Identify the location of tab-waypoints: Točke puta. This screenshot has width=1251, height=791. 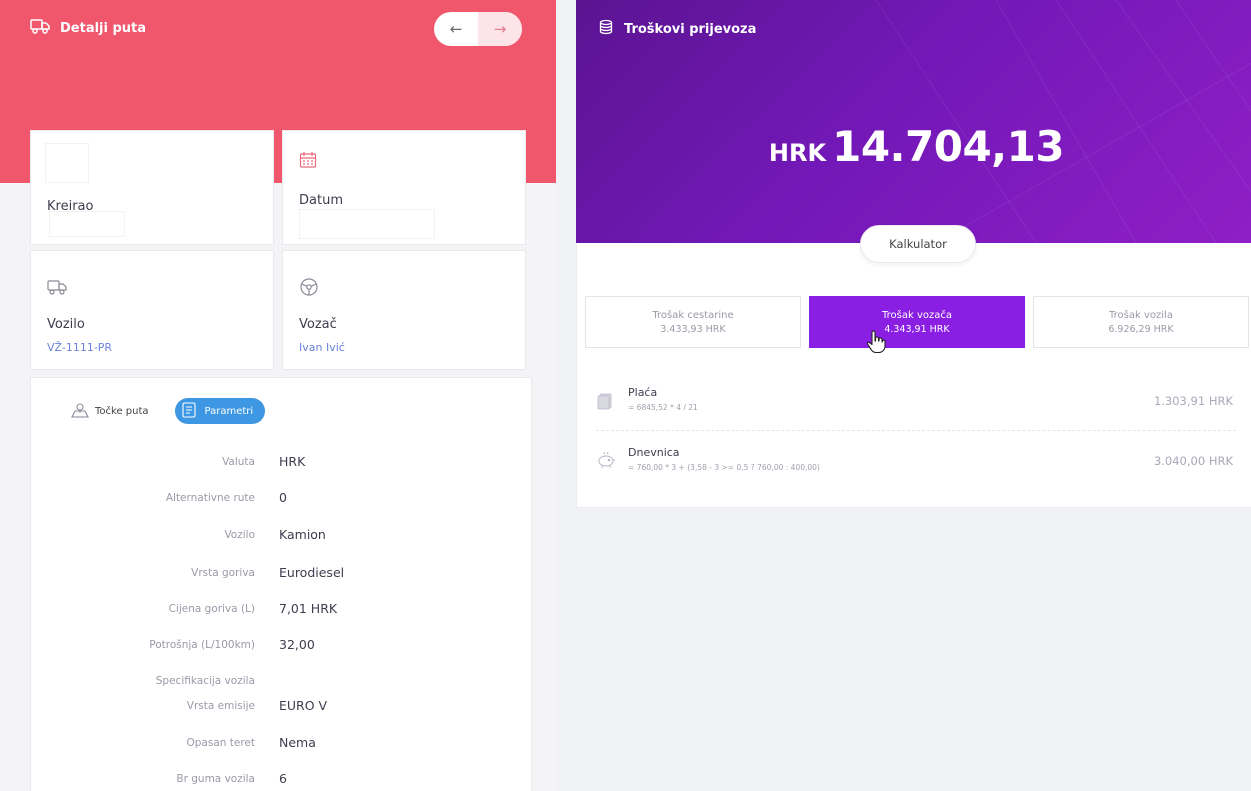
(113, 411).